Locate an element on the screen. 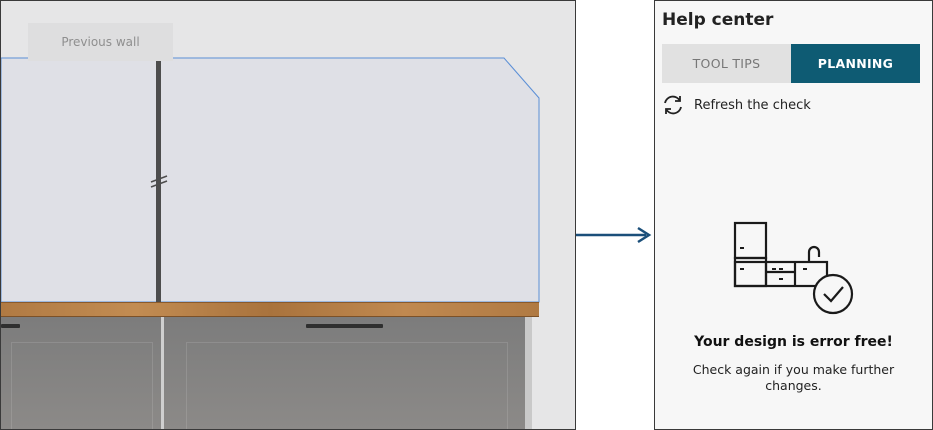 Image resolution: width=933 pixels, height=430 pixels. kitchen-check-illustration-icon is located at coordinates (793, 268).